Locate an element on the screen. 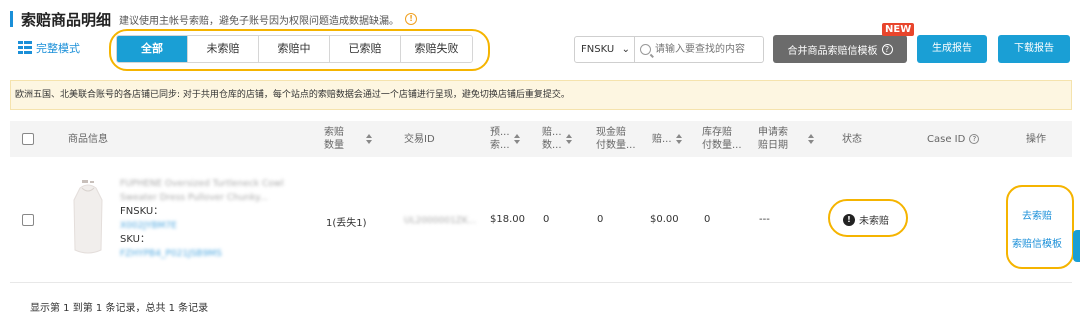 The width and height of the screenshot is (1080, 321). full-mode-toggle: 完整模式 is located at coordinates (49, 48).